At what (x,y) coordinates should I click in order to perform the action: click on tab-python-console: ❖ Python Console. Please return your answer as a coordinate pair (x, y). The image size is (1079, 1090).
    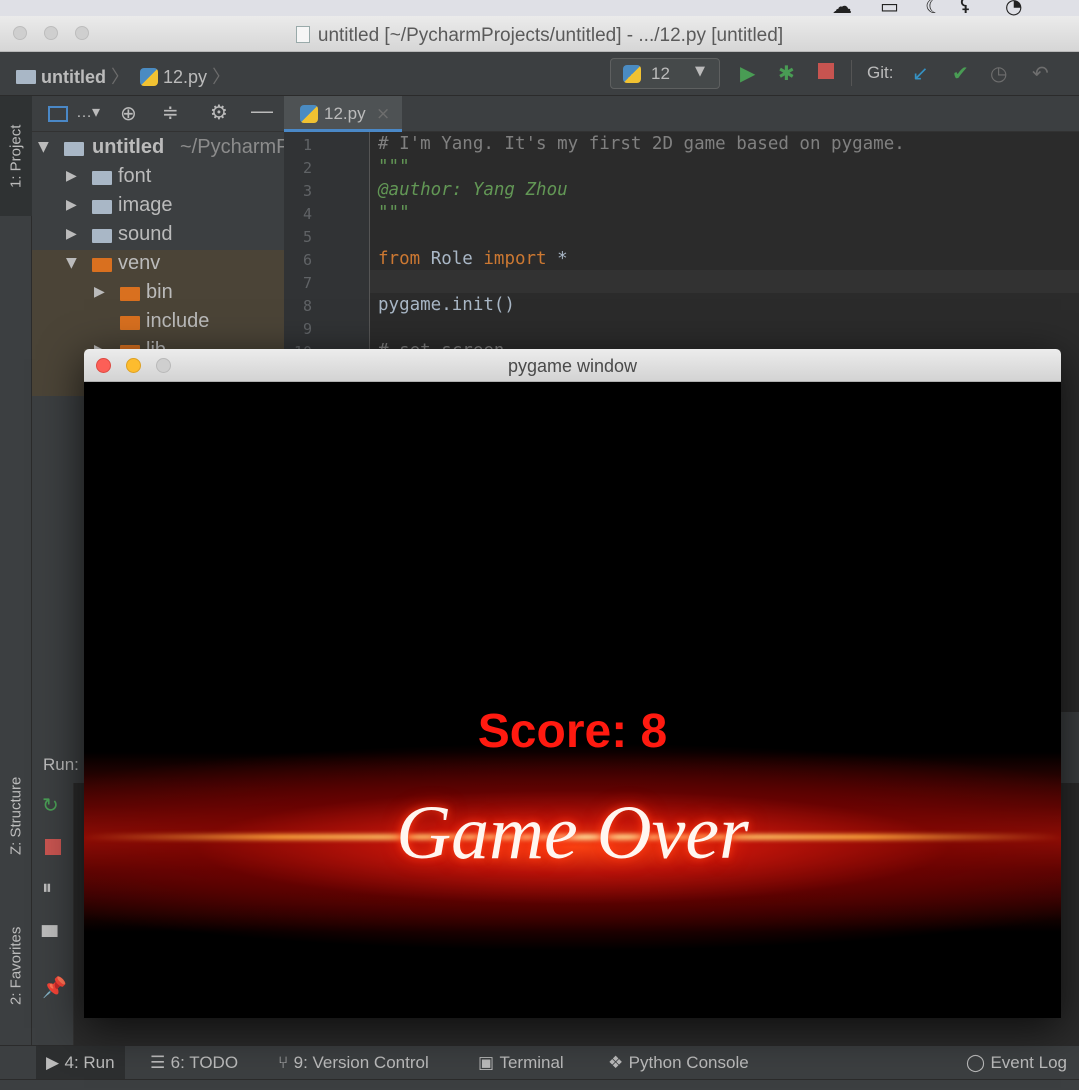
    Looking at the image, I should click on (678, 1063).